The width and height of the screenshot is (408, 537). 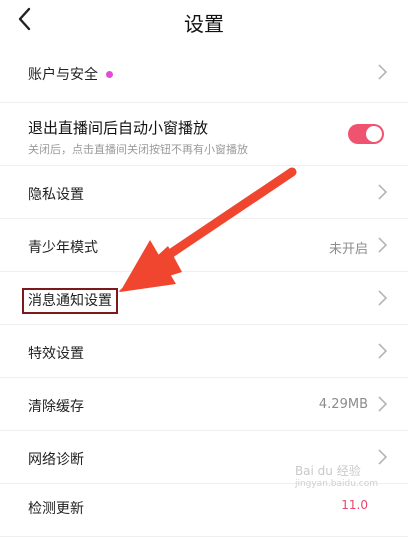 What do you see at coordinates (56, 460) in the screenshot?
I see `settings-item-label: 网络诊断` at bounding box center [56, 460].